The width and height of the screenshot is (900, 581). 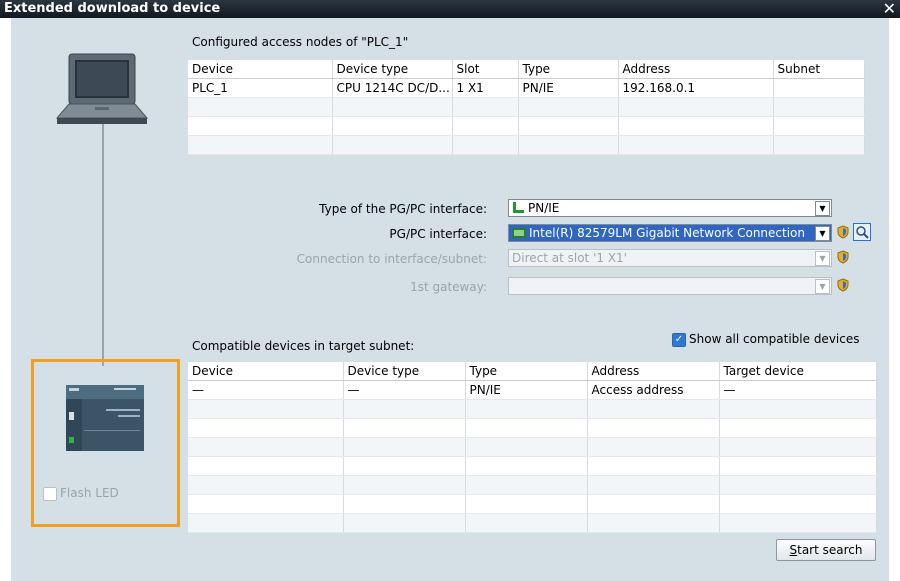 What do you see at coordinates (819, 69) in the screenshot?
I see `col-subnet: Subnet` at bounding box center [819, 69].